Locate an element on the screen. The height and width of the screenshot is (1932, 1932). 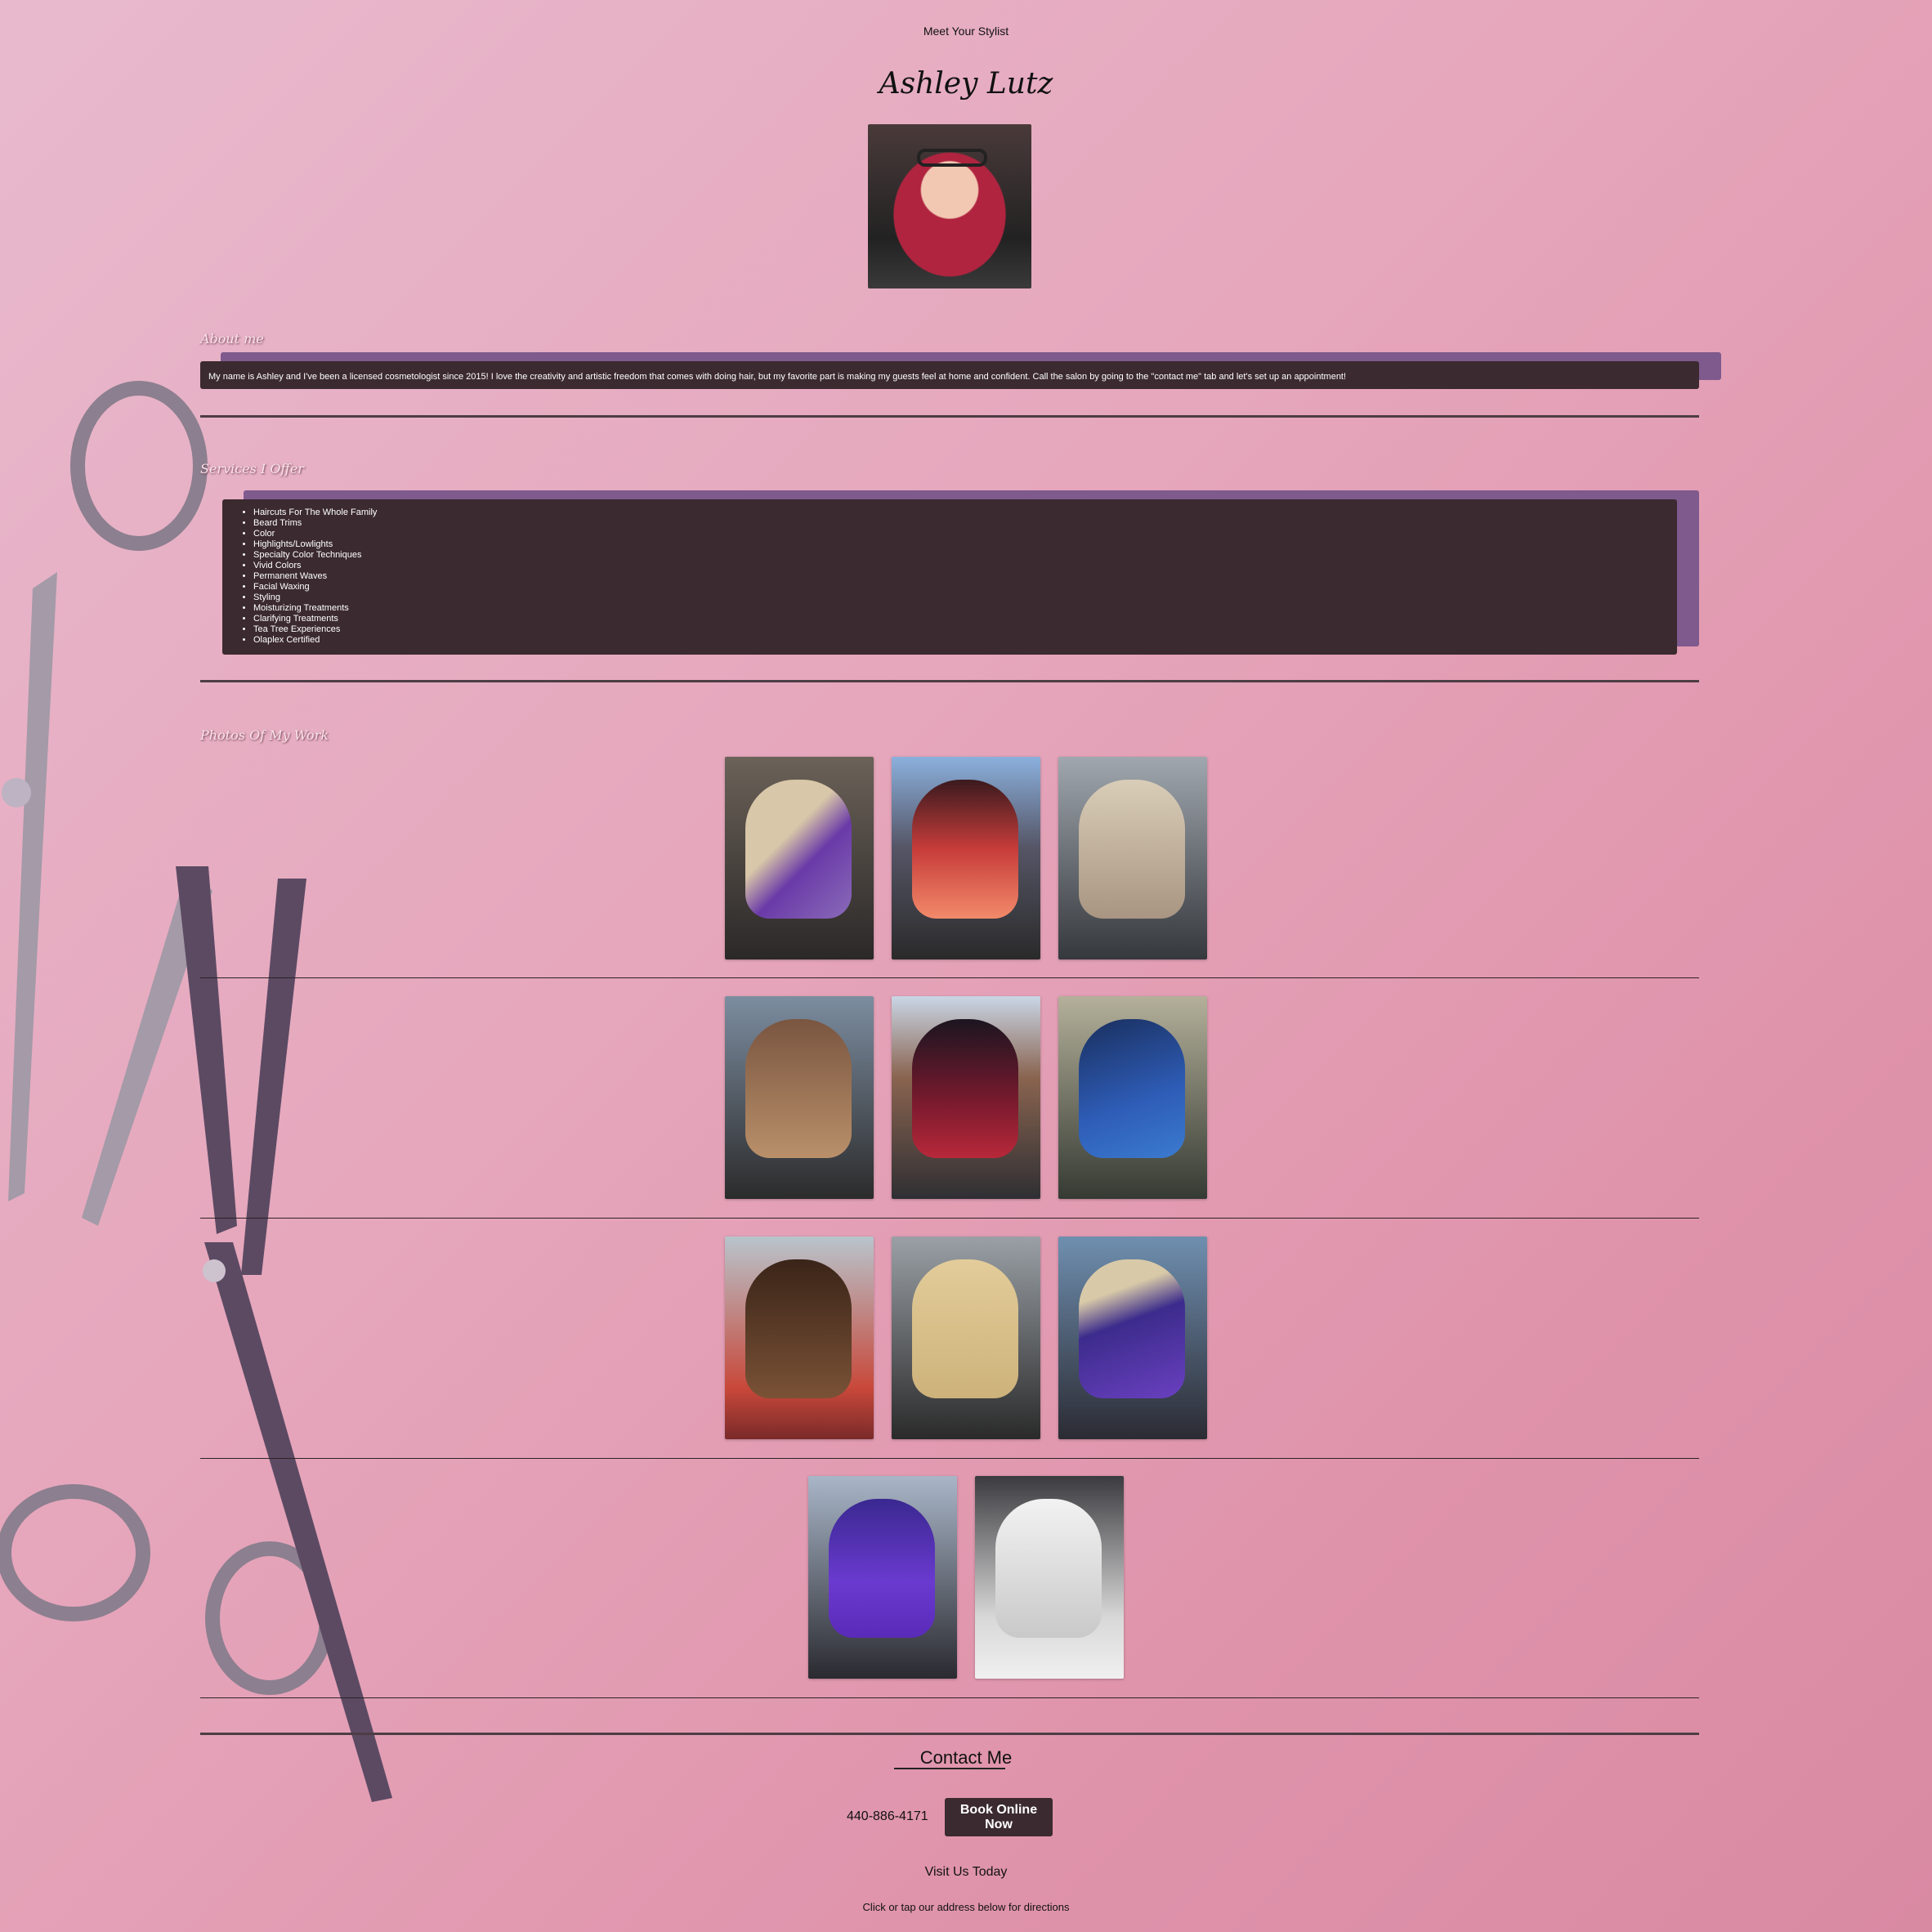
about-title: About me is located at coordinates (232, 339).